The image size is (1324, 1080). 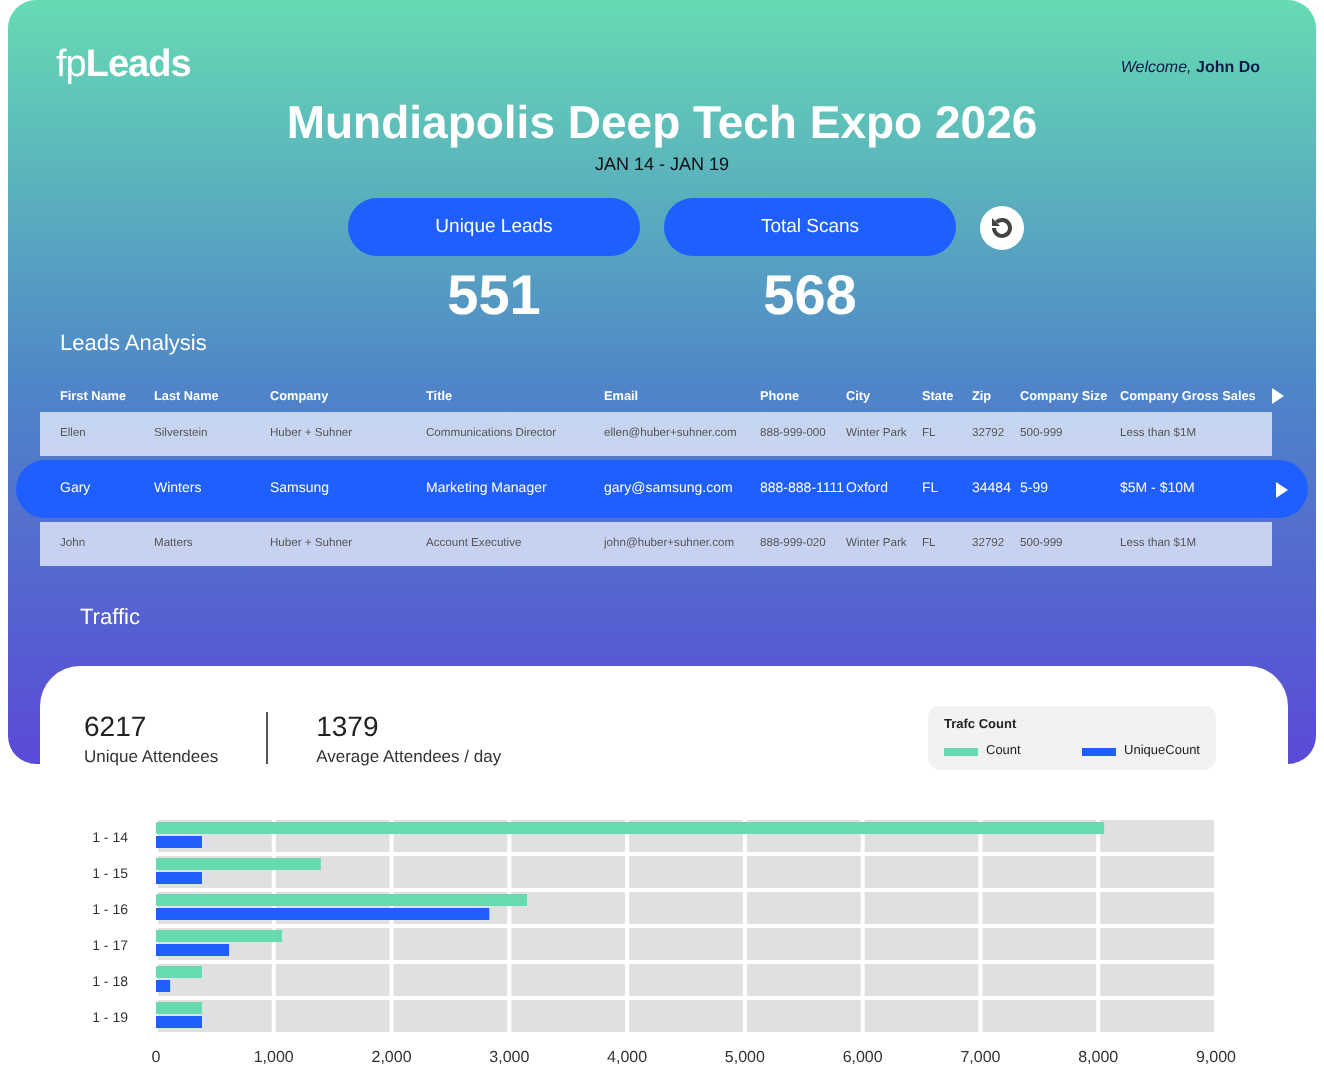 What do you see at coordinates (391, 1057) in the screenshot?
I see `axis-tick-label: 2,000` at bounding box center [391, 1057].